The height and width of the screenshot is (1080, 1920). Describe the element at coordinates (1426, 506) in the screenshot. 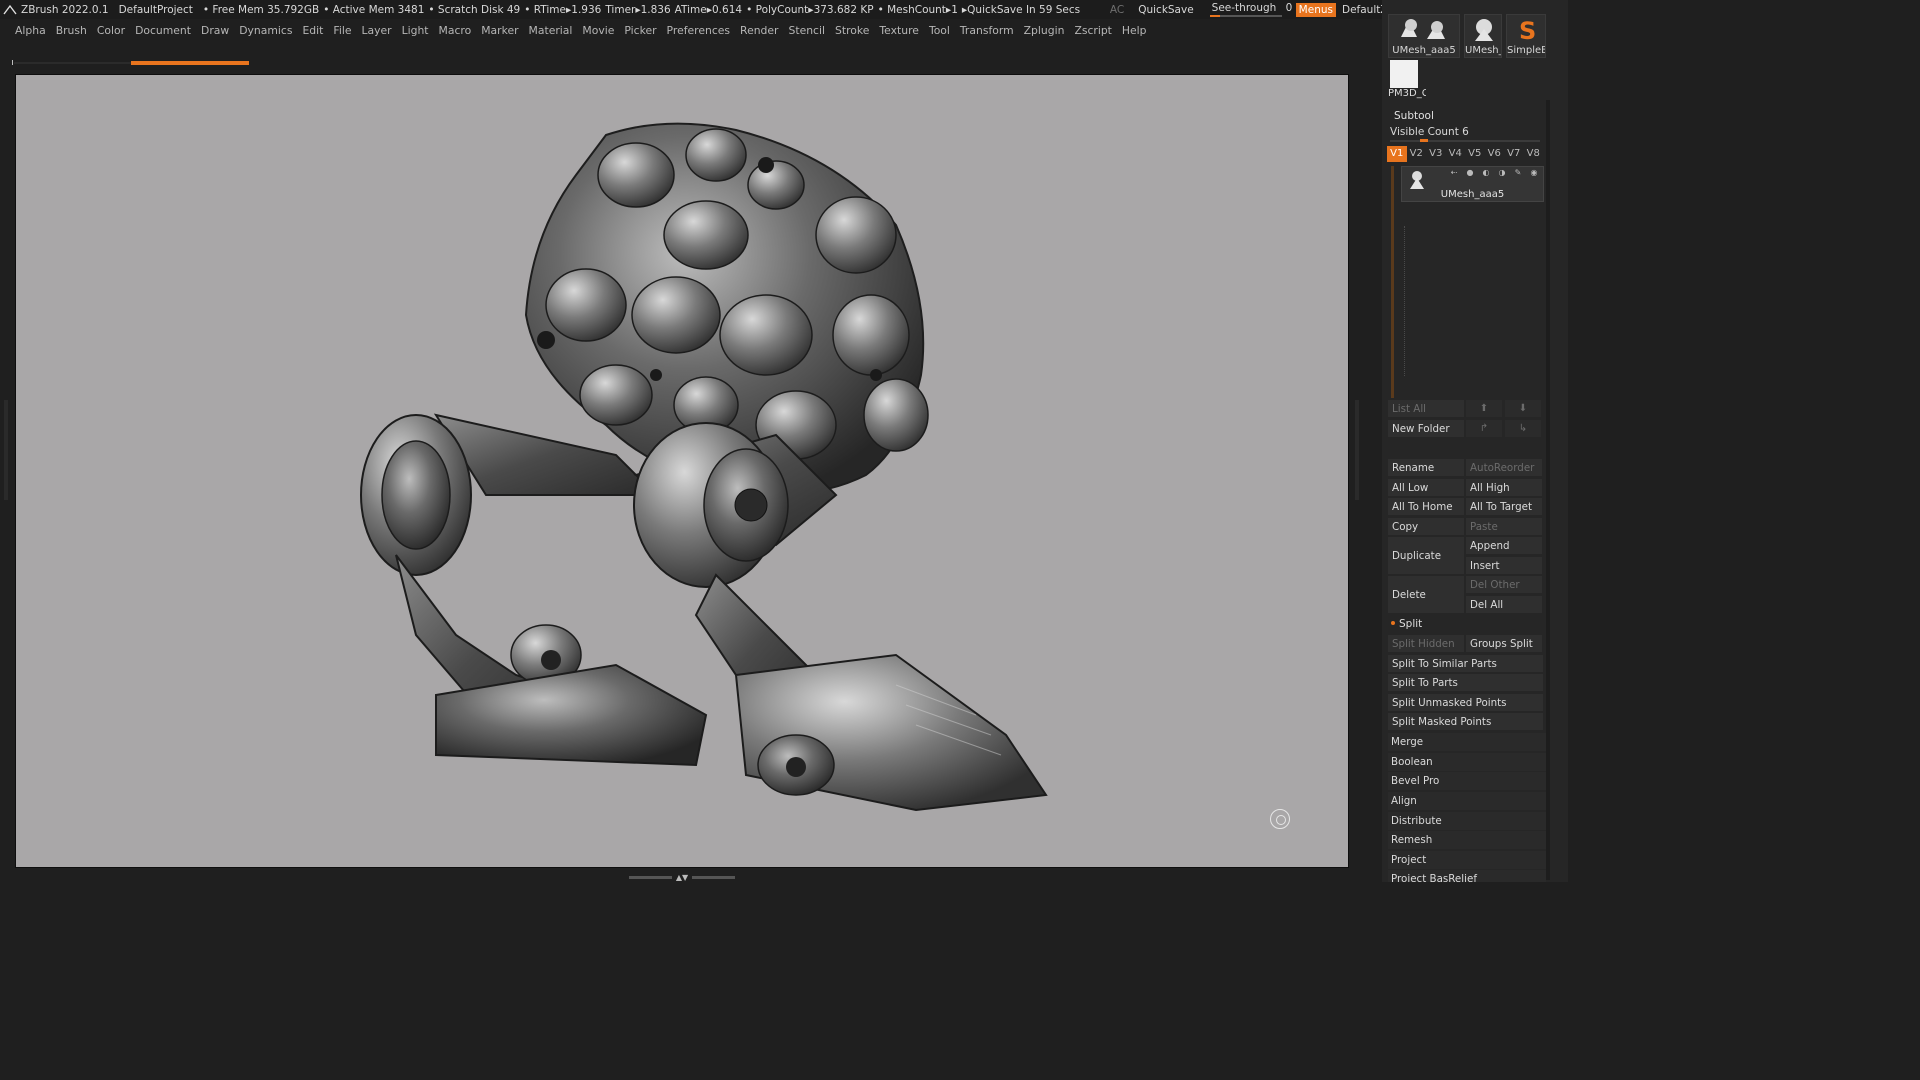

I see `all-to-home-button: All To Home` at that location.